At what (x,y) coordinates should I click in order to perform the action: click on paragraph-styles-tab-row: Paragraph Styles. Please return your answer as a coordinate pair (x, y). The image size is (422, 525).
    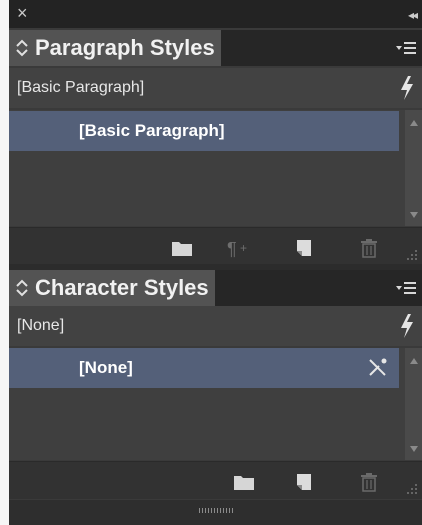
    Looking at the image, I should click on (215, 48).